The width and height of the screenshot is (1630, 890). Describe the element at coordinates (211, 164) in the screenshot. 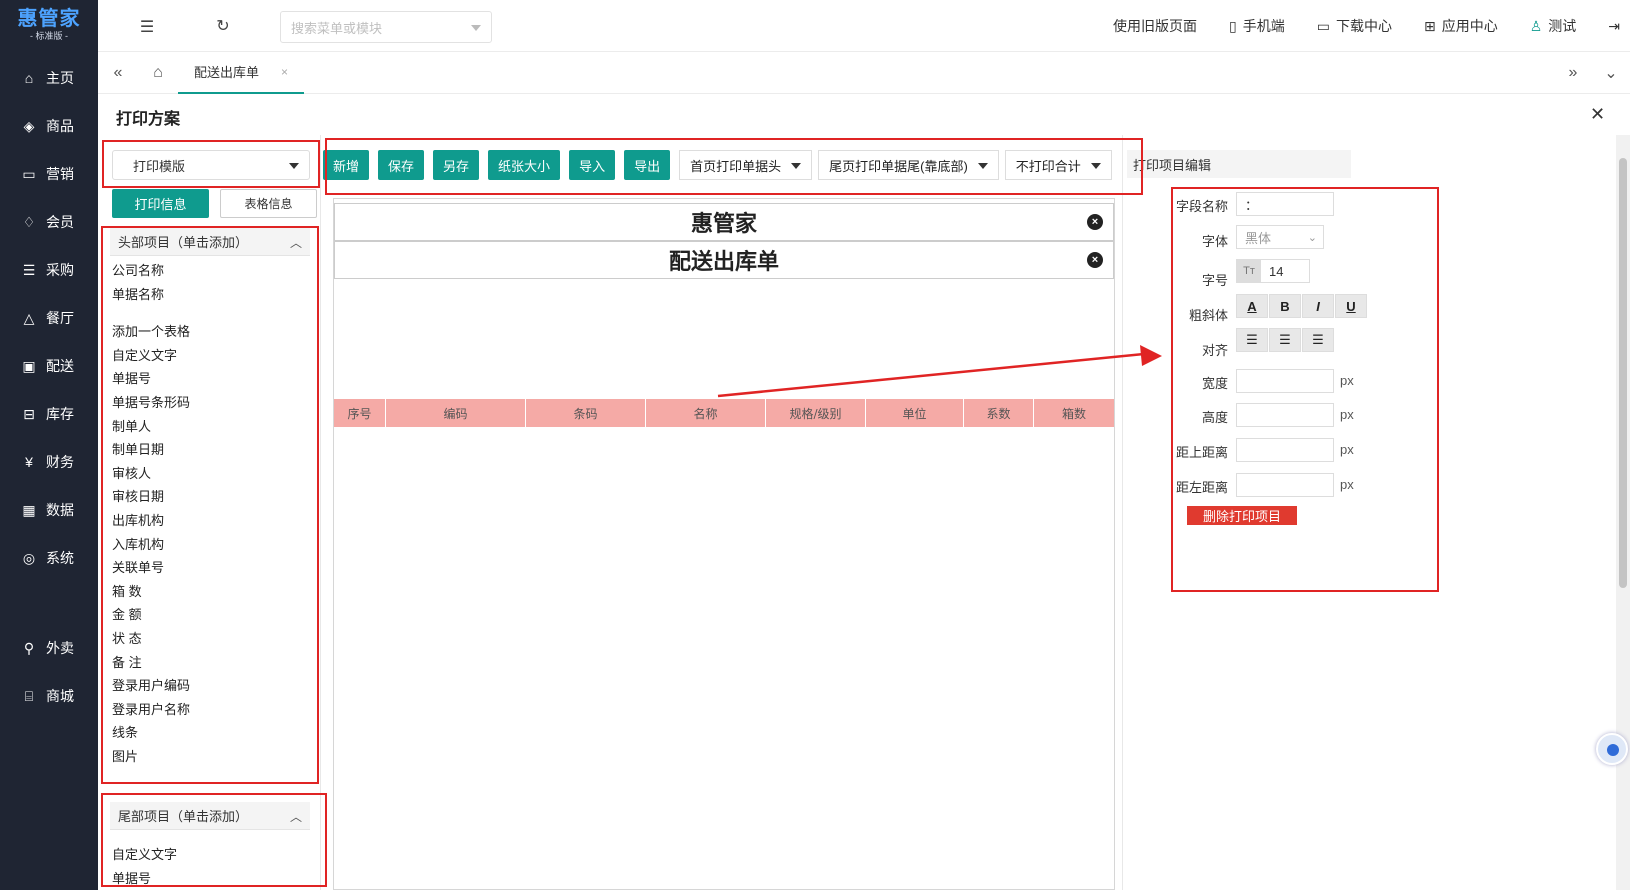

I see `highlight-box-template` at that location.